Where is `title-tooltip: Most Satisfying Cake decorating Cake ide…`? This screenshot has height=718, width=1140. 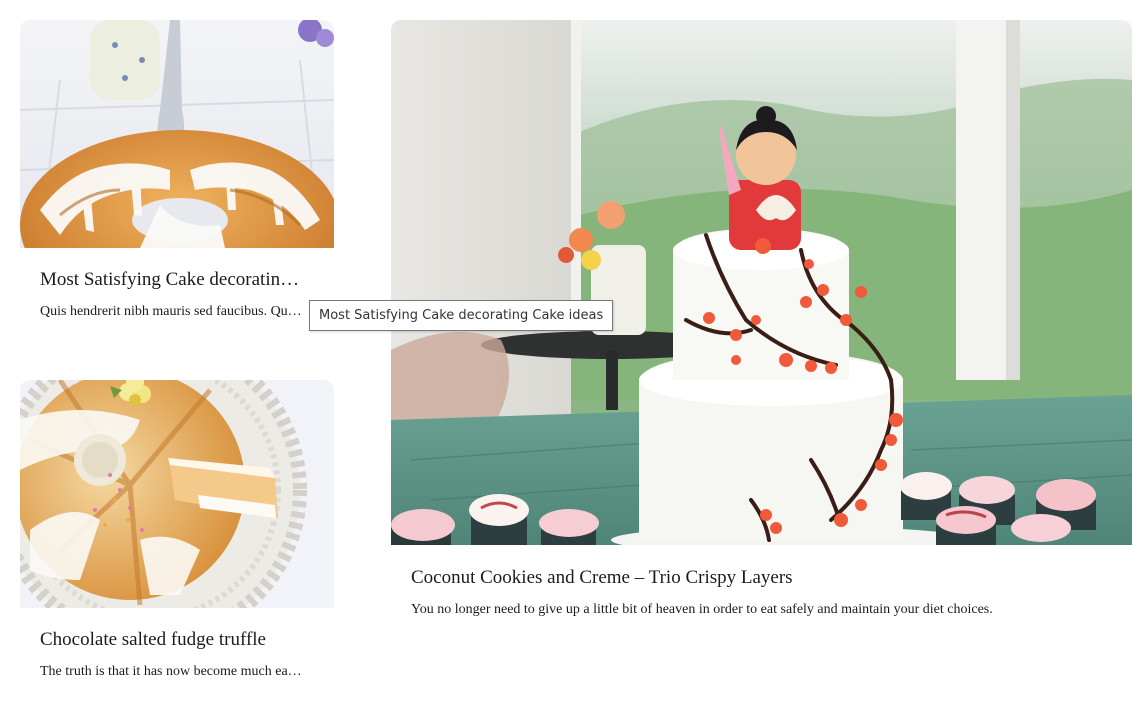
title-tooltip: Most Satisfying Cake decorating Cake ide… is located at coordinates (461, 315).